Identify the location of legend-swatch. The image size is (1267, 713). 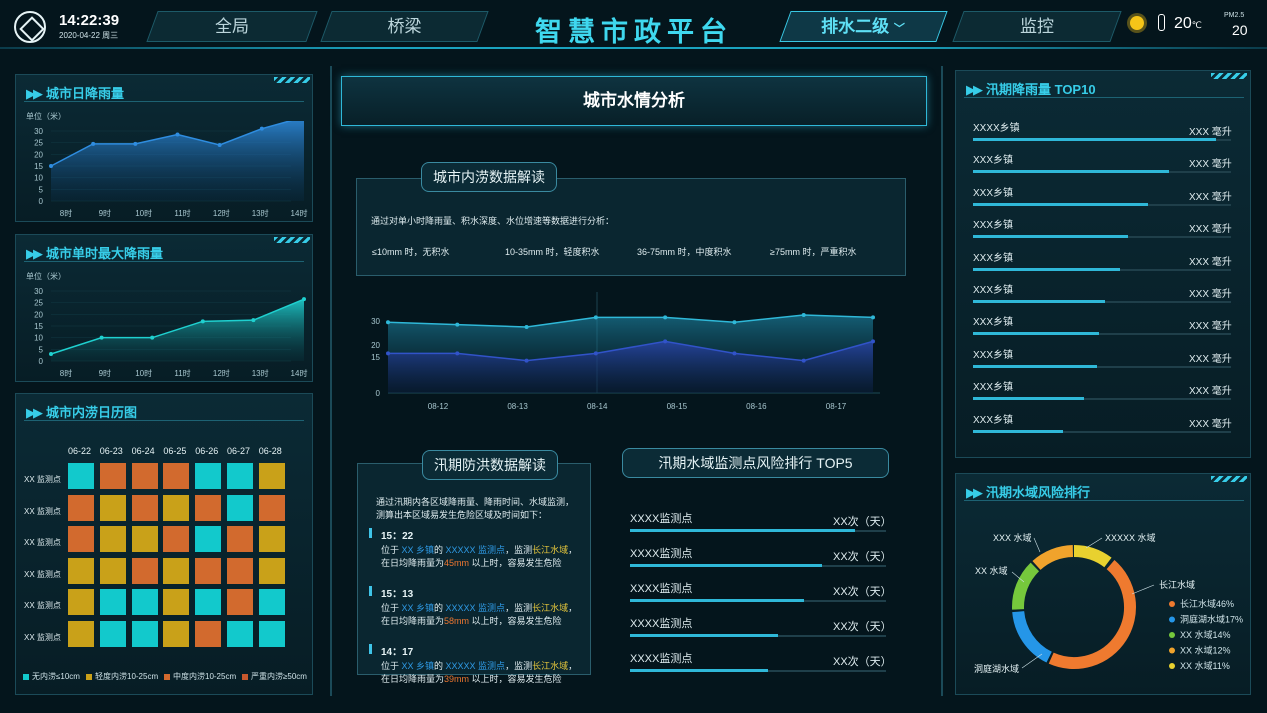
(245, 676).